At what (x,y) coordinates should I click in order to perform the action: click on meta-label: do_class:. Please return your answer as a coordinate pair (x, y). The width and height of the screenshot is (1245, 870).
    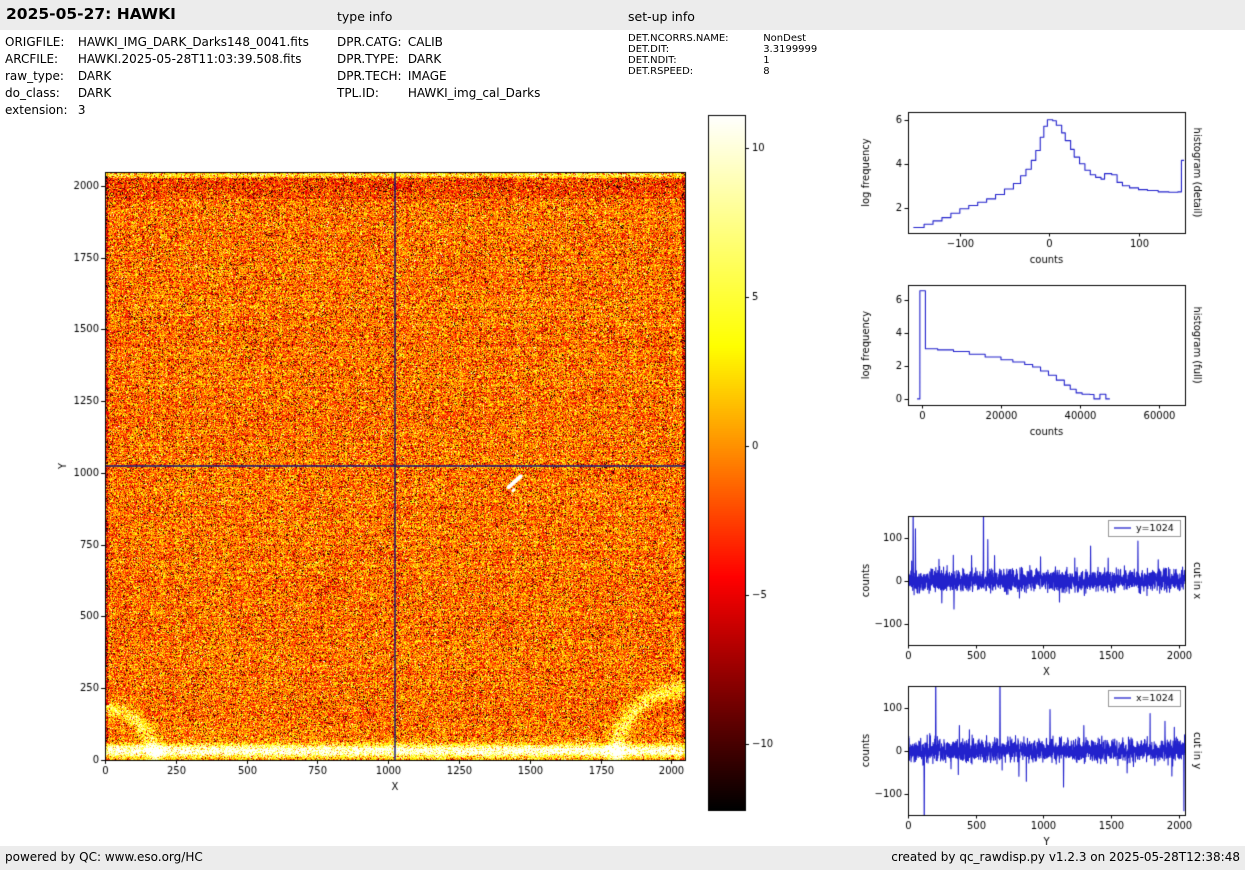
    Looking at the image, I should click on (32, 93).